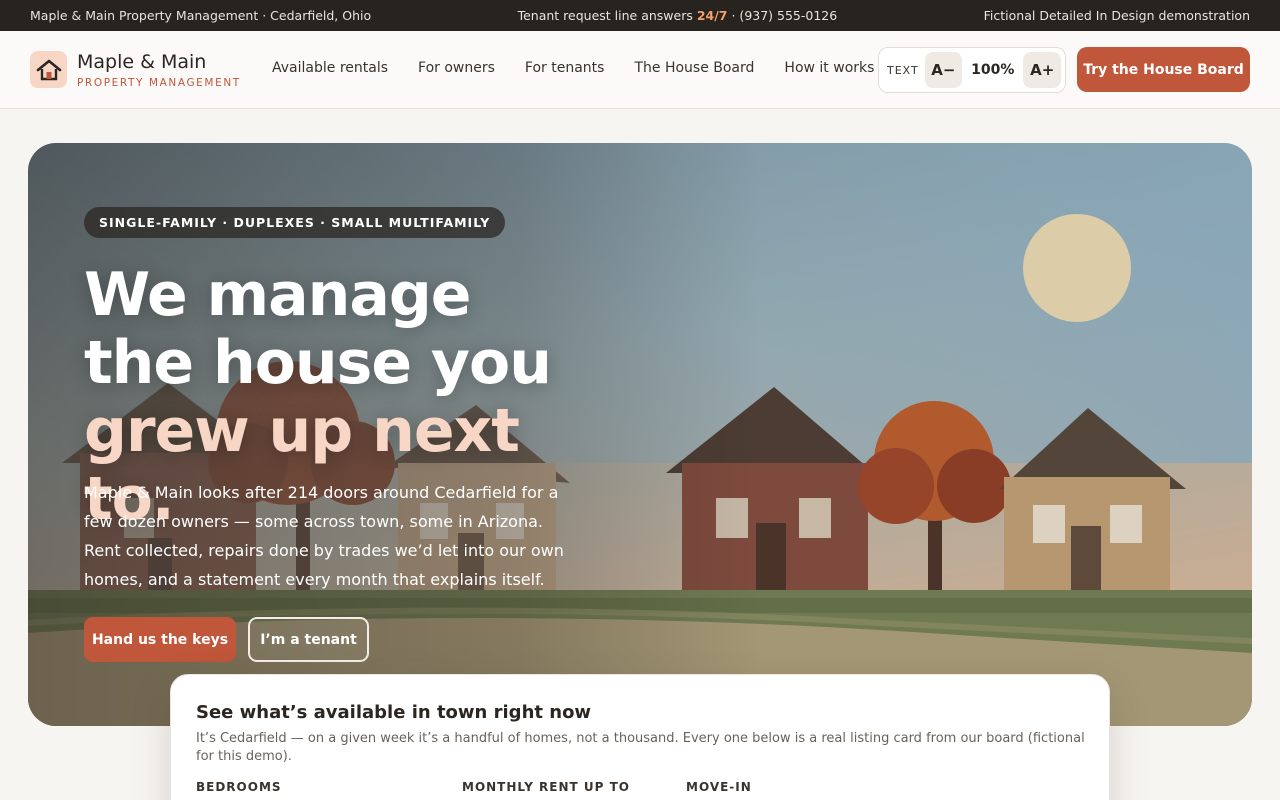 This screenshot has height=800, width=1280. What do you see at coordinates (719, 787) in the screenshot?
I see `move-in-label: MOVE-IN` at bounding box center [719, 787].